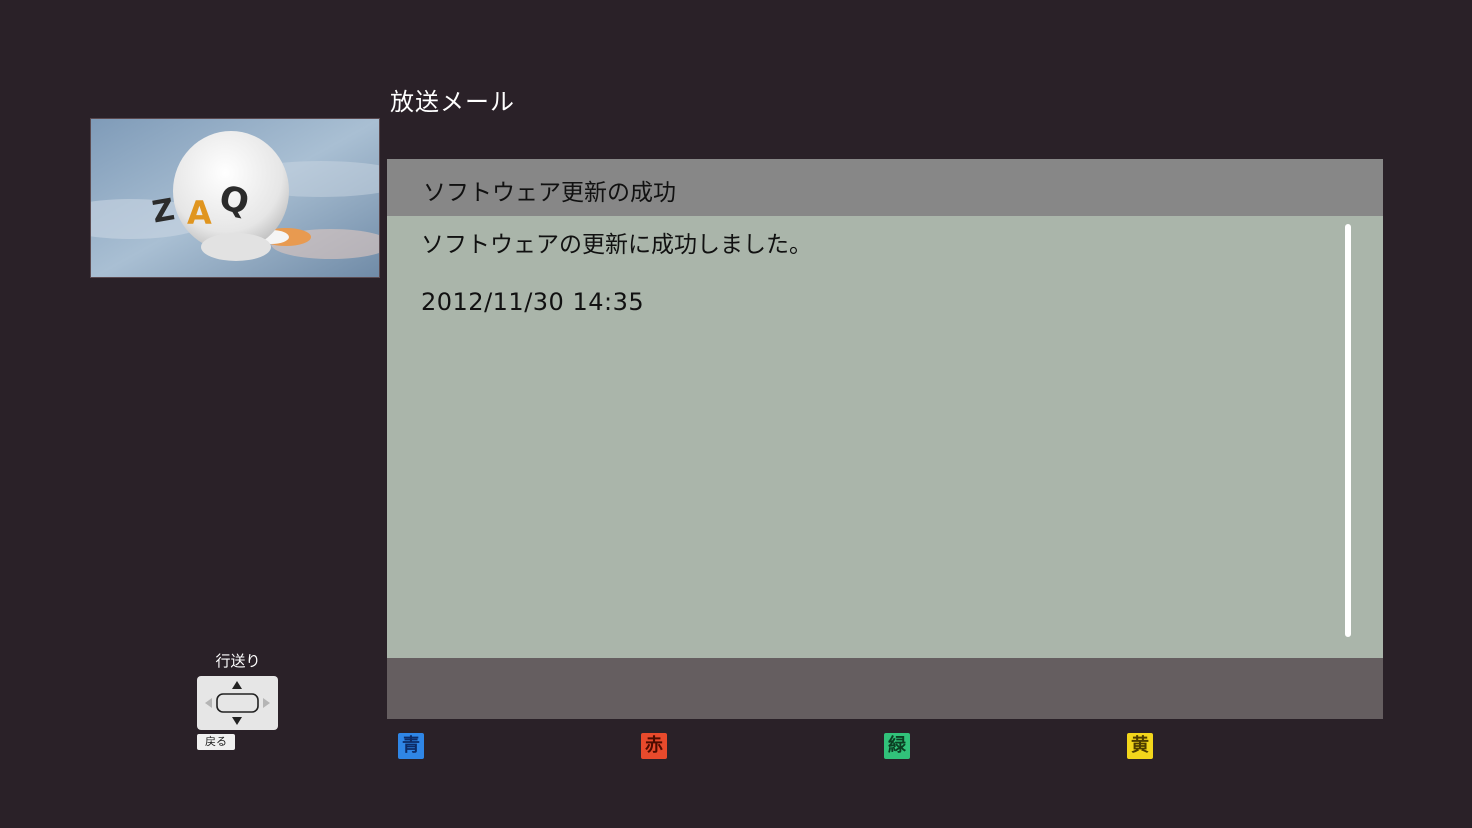 Image resolution: width=1472 pixels, height=828 pixels. What do you see at coordinates (237, 721) in the screenshot?
I see `arrow-down-icon` at bounding box center [237, 721].